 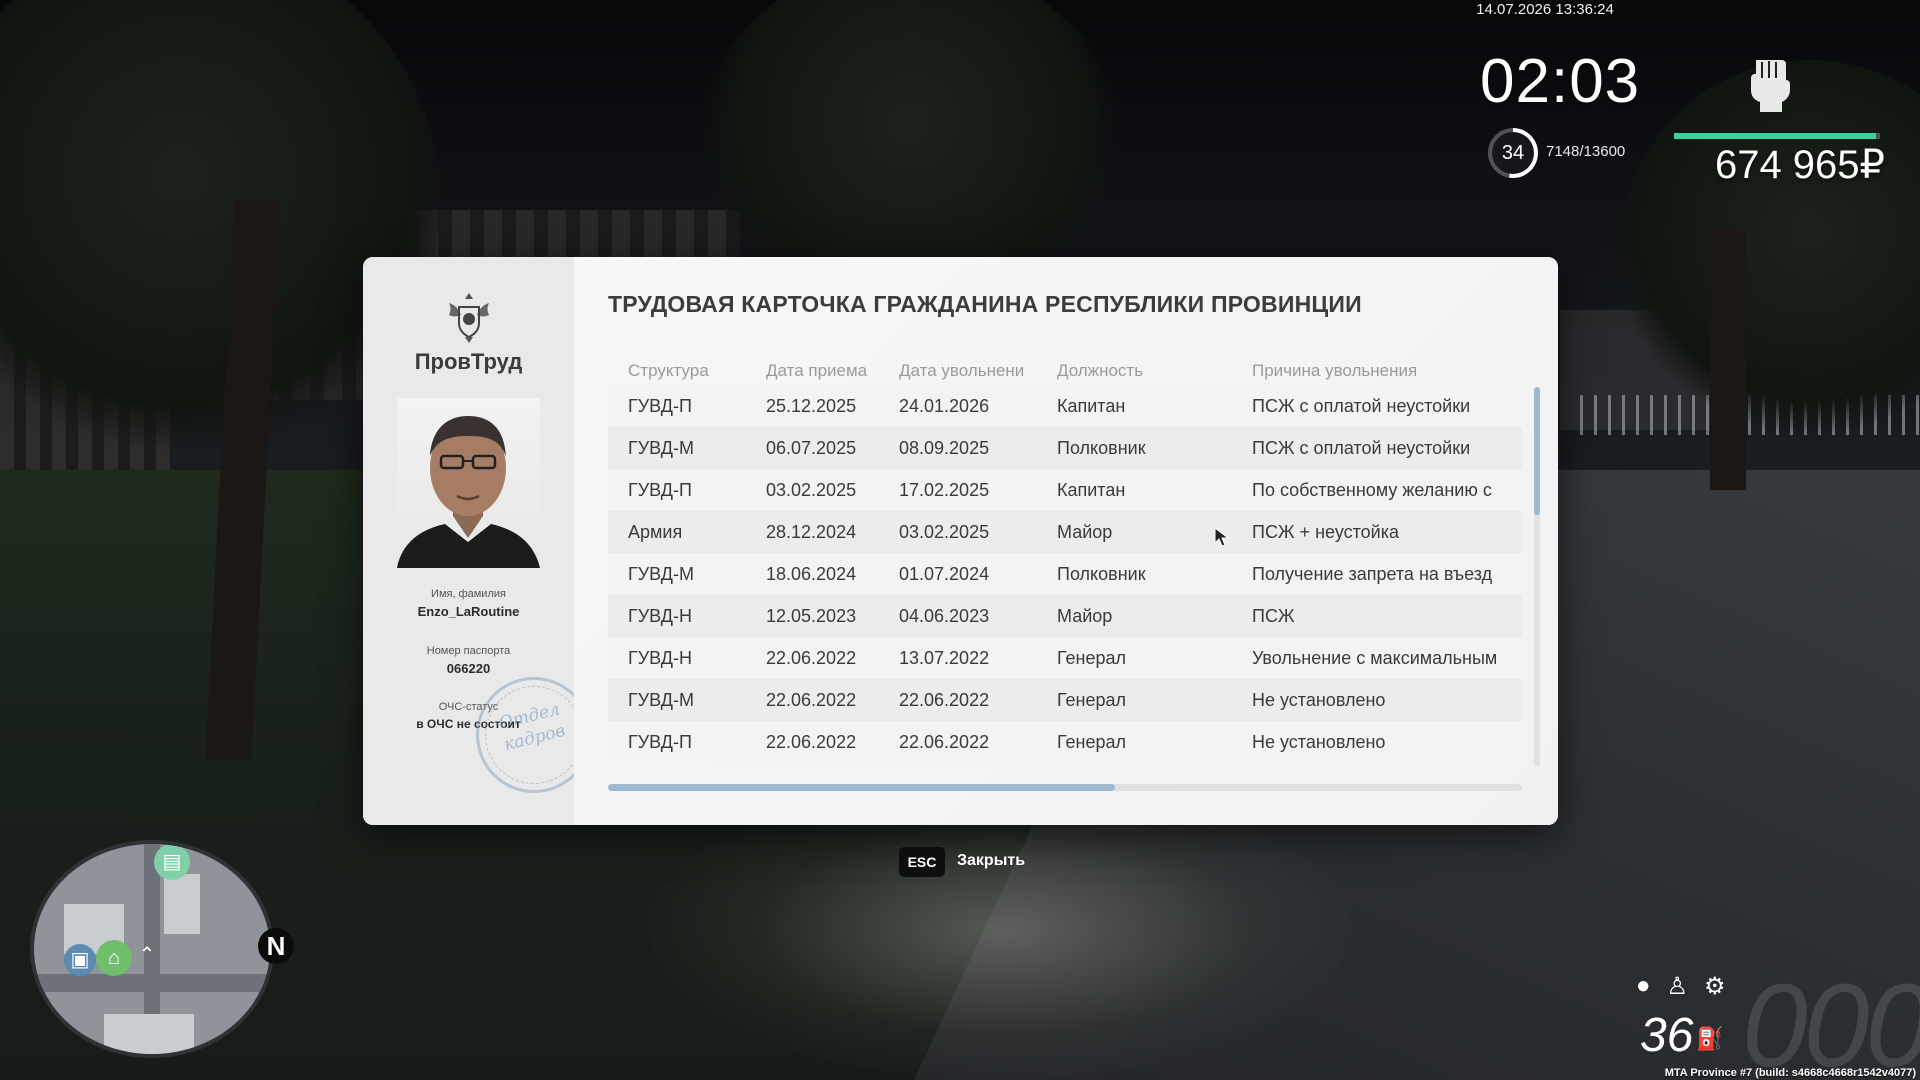 What do you see at coordinates (1586, 151) in the screenshot?
I see `xp-counter: 7148/13600` at bounding box center [1586, 151].